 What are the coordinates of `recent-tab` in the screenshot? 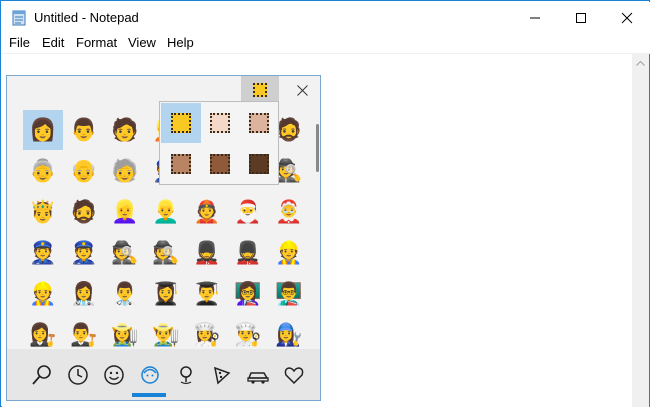 It's located at (78, 375).